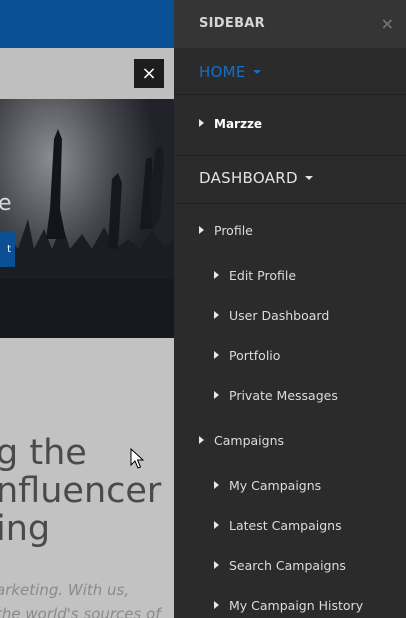  I want to click on nav-home-link: HOME, so click(230, 72).